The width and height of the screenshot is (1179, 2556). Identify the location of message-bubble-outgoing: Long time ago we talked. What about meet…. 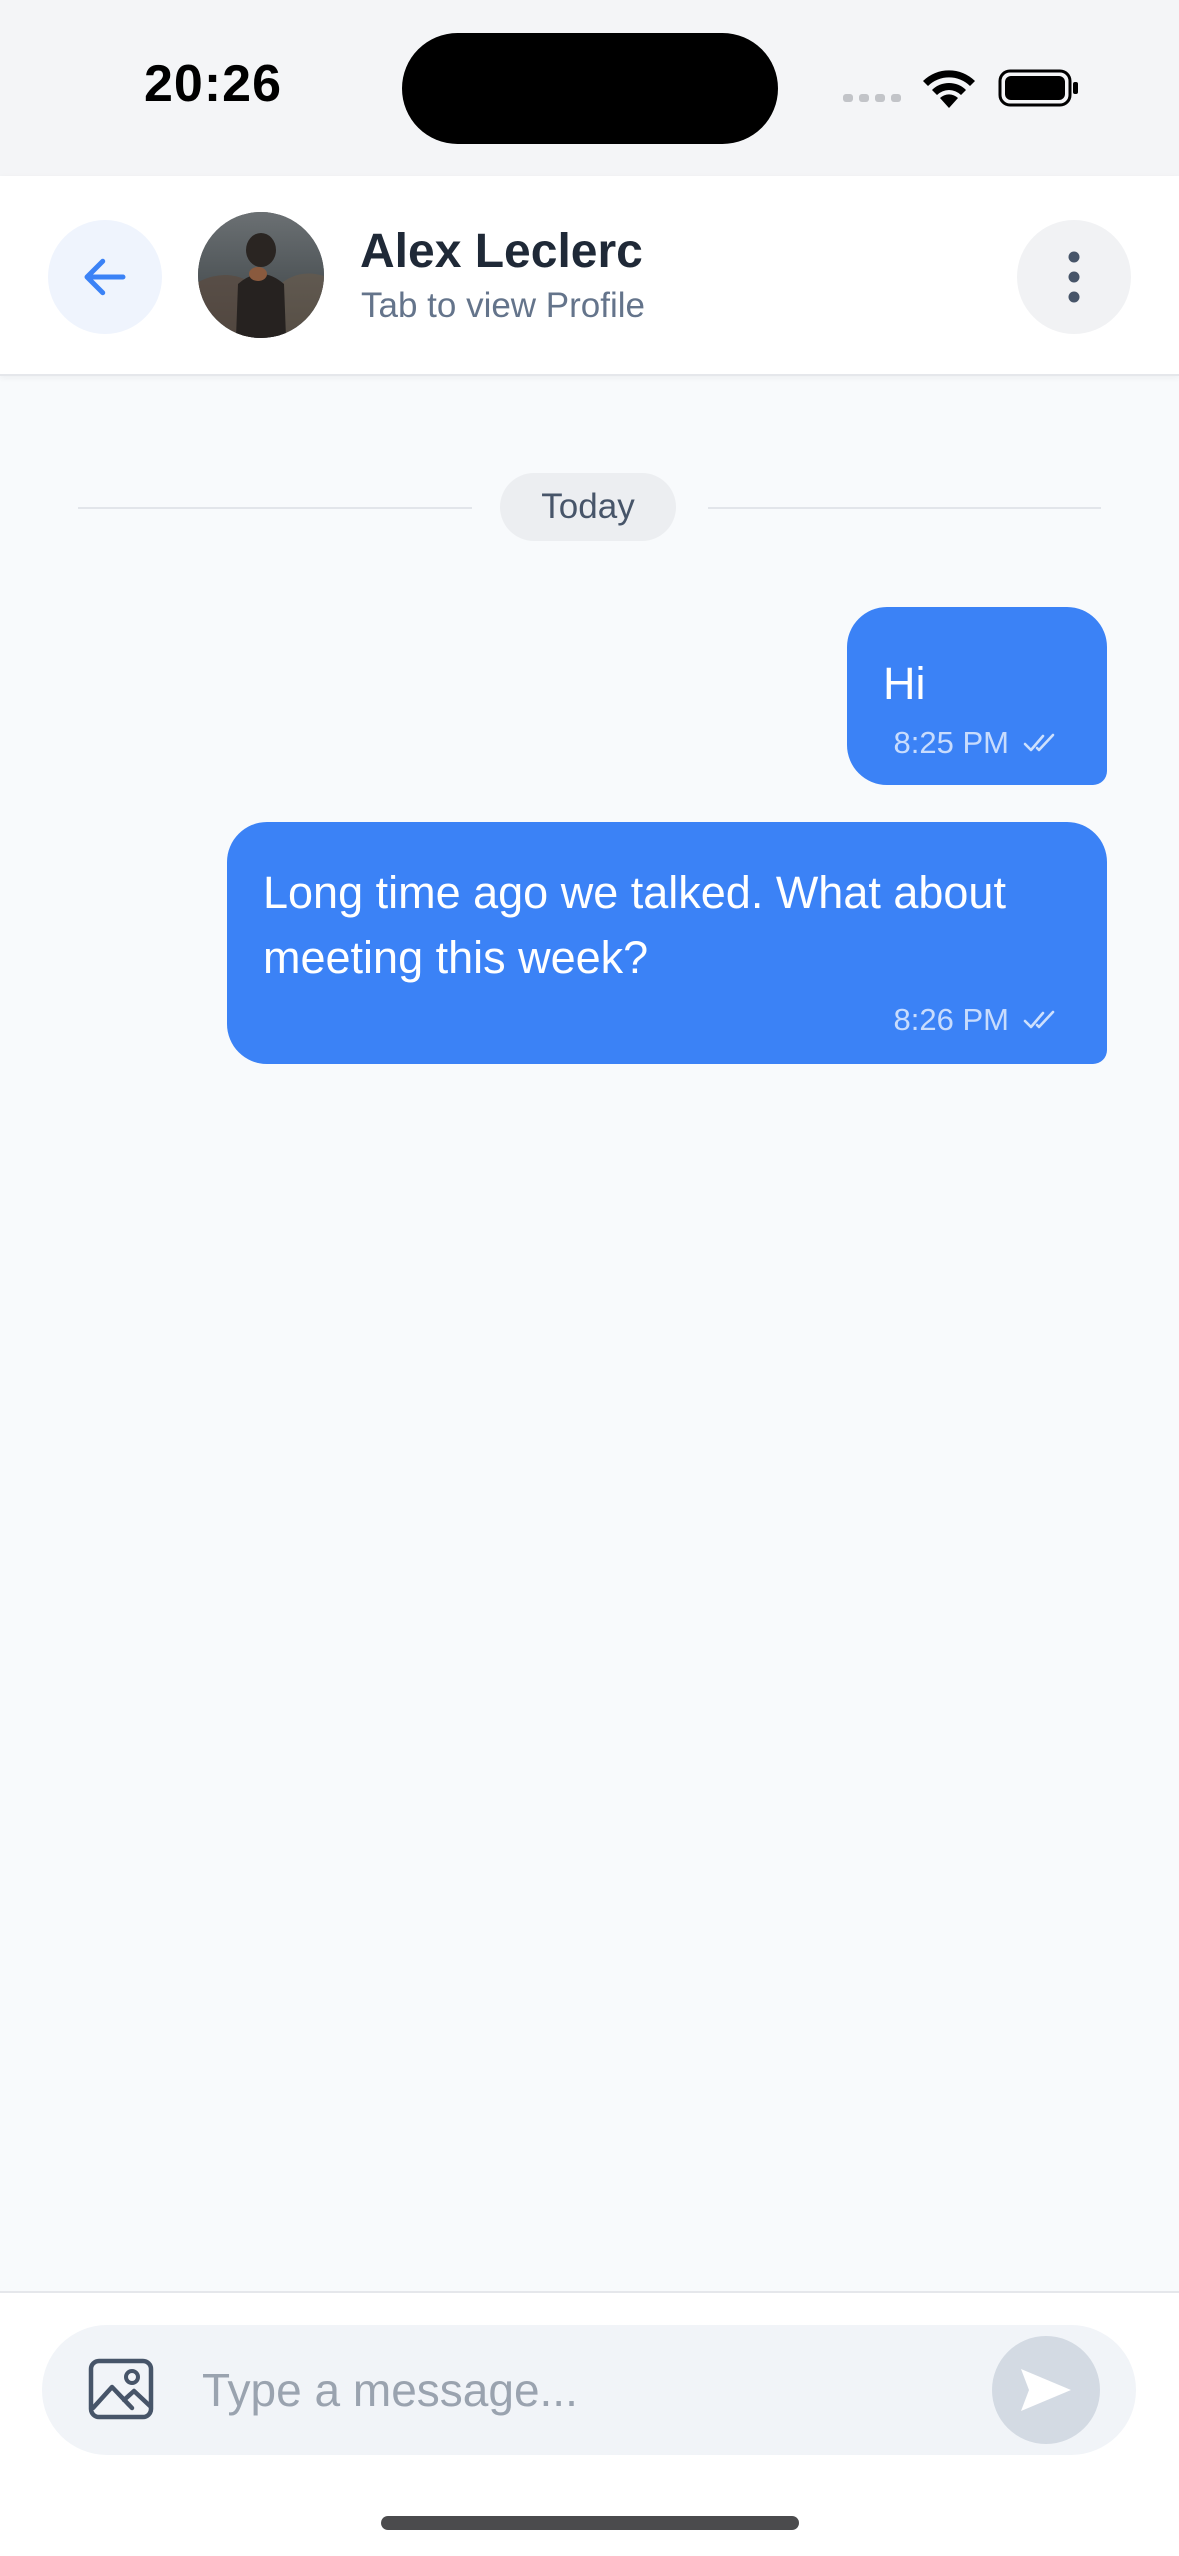
(667, 943).